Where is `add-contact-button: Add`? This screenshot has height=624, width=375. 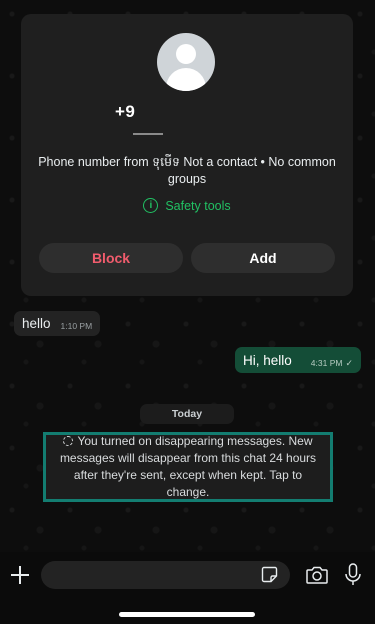 add-contact-button: Add is located at coordinates (263, 258).